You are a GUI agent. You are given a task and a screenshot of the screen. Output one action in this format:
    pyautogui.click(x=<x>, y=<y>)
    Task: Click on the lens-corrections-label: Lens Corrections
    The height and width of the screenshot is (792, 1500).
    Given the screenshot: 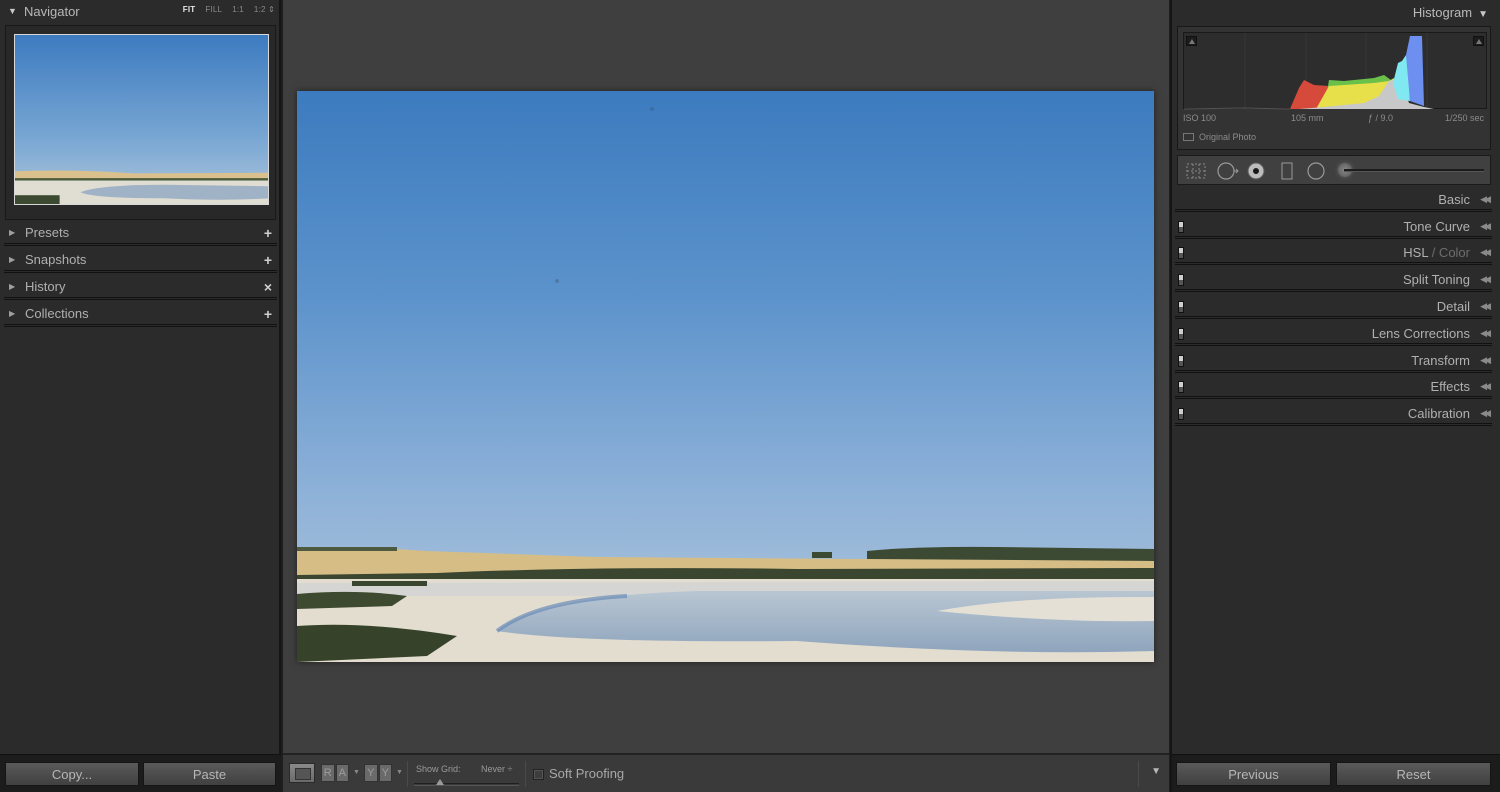 What is the action you would take?
    pyautogui.click(x=1420, y=333)
    